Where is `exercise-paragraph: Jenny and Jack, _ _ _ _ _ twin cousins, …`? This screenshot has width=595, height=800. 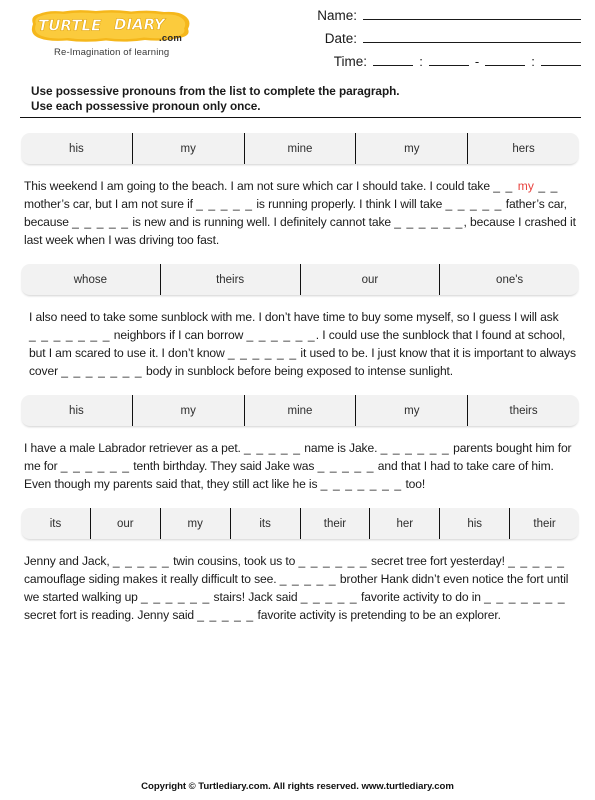 exercise-paragraph: Jenny and Jack, _ _ _ _ _ twin cousins, … is located at coordinates (303, 588).